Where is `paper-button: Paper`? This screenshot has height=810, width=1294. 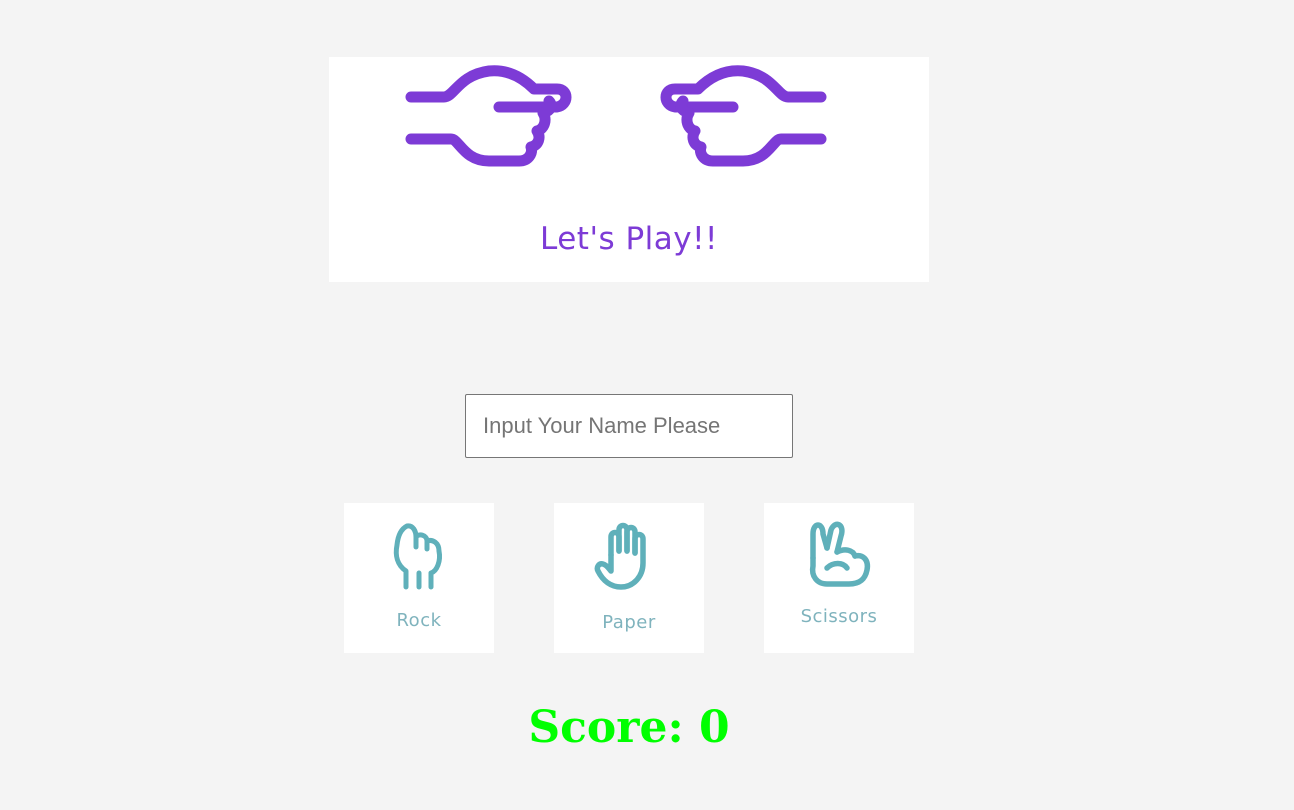
paper-button: Paper is located at coordinates (629, 578).